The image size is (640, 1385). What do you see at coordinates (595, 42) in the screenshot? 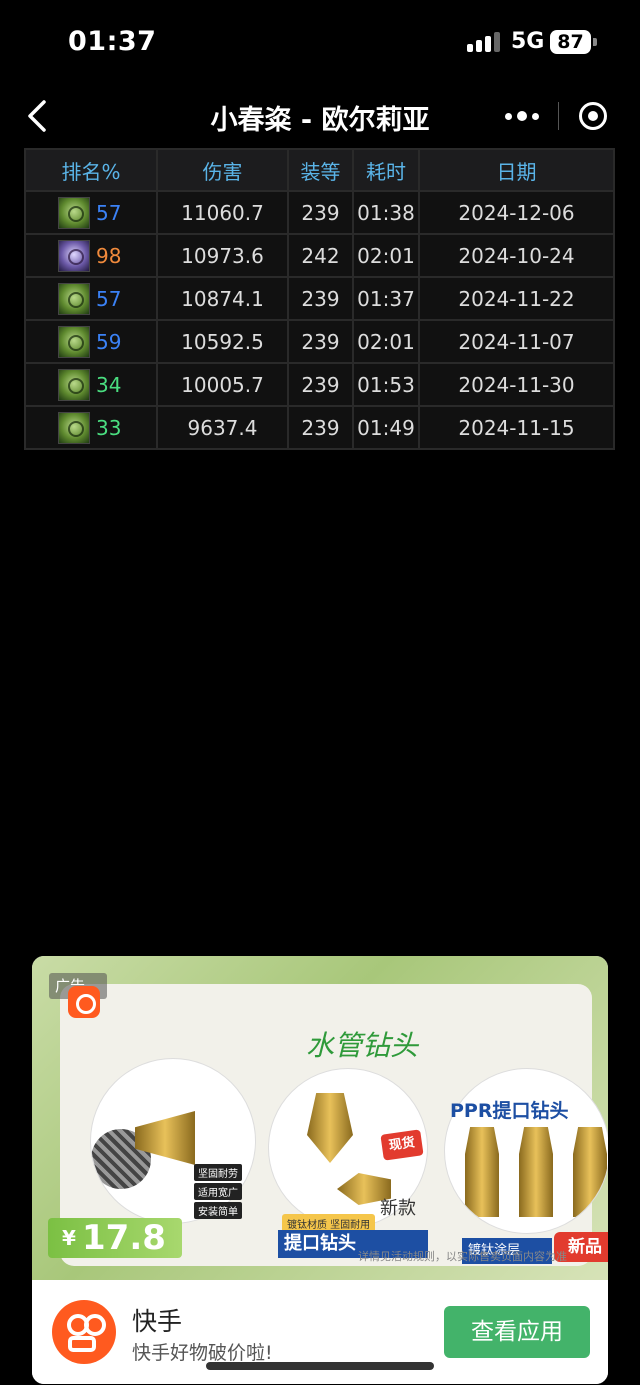
I see `battery-cap` at bounding box center [595, 42].